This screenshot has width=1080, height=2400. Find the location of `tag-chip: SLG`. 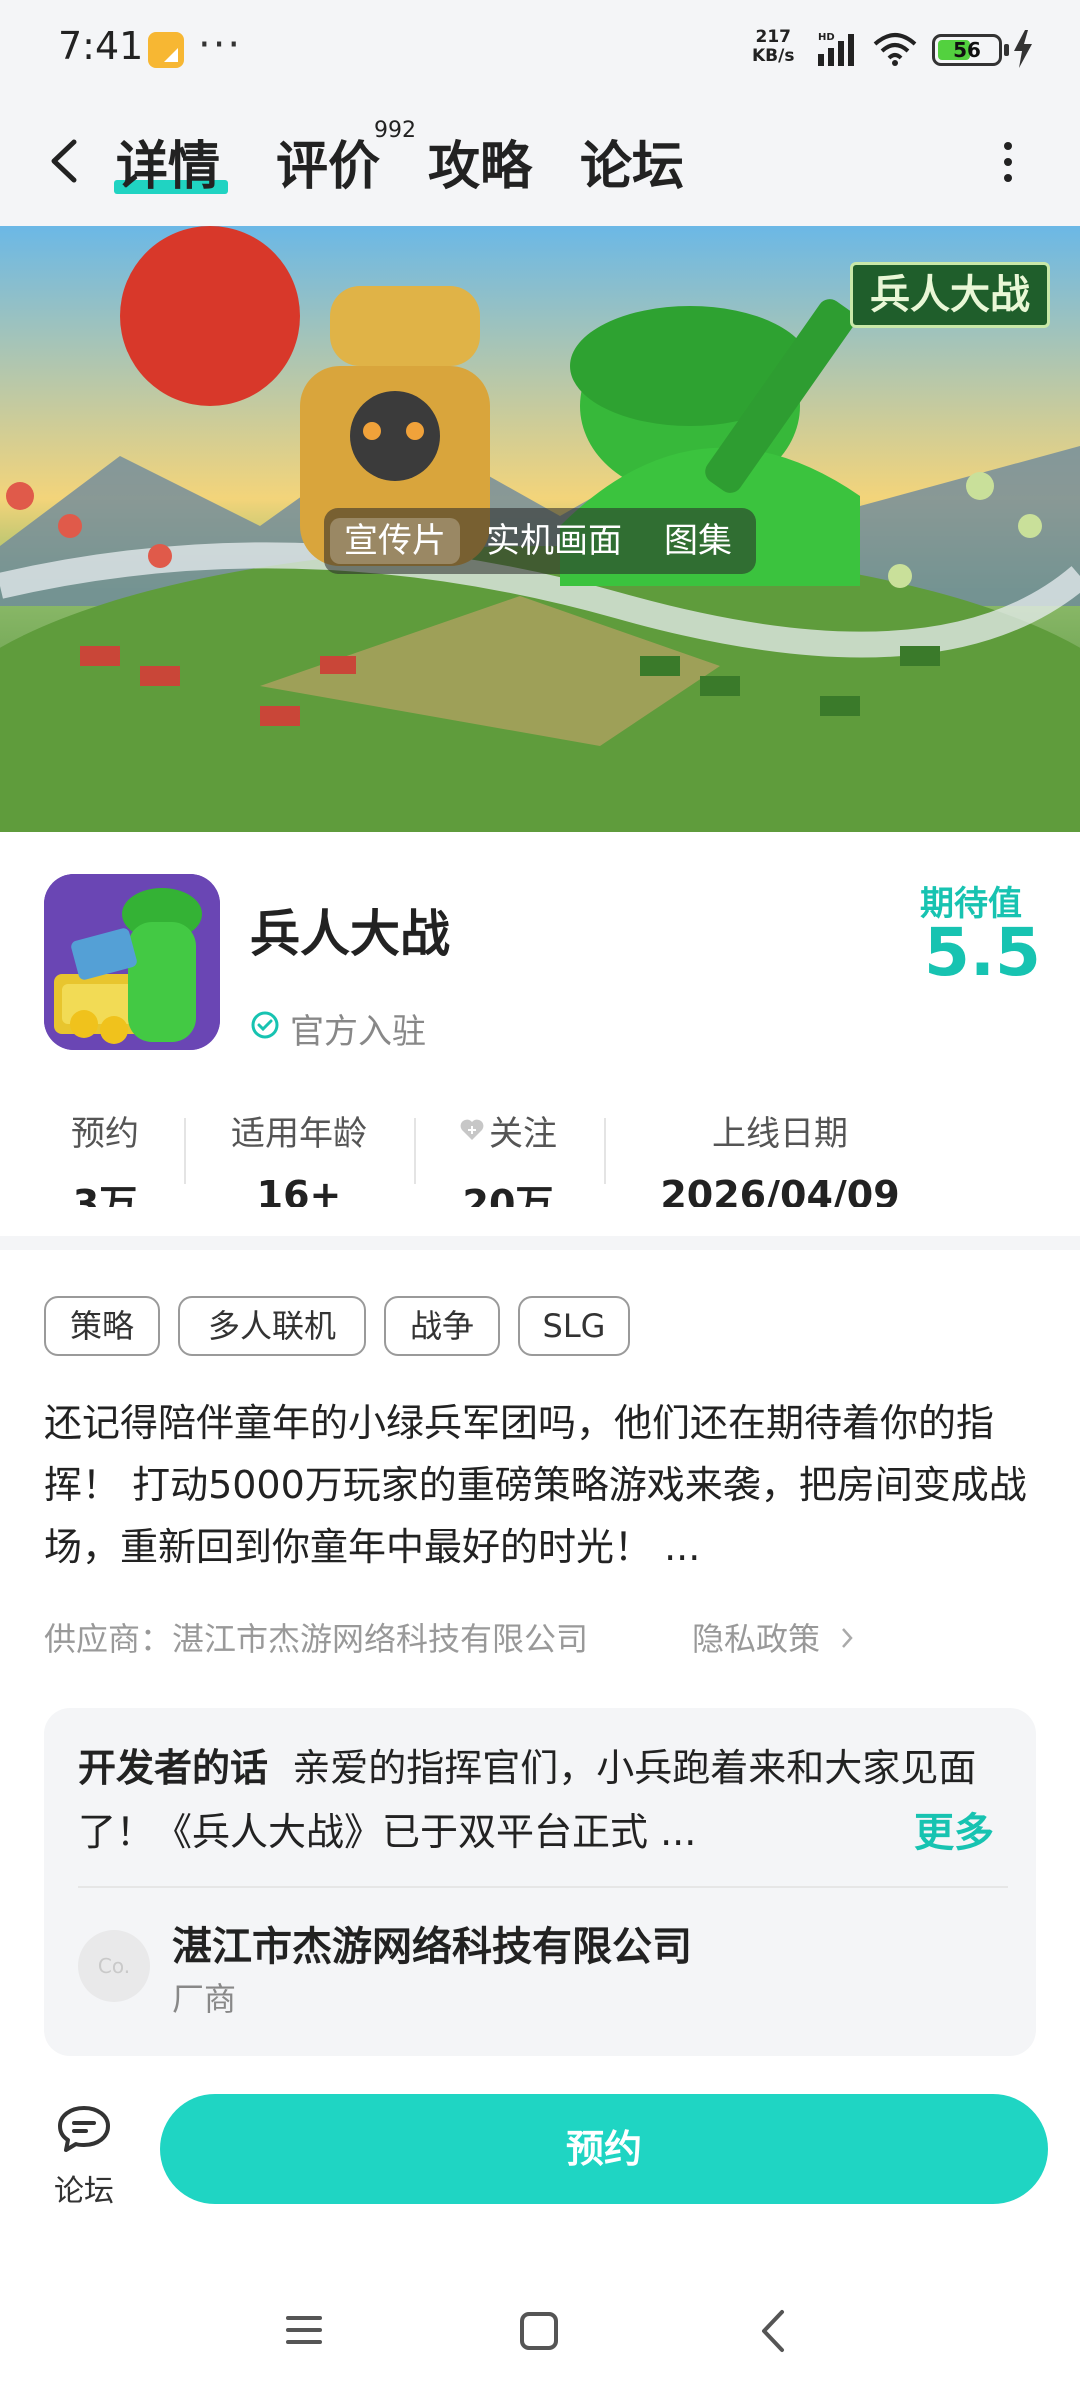

tag-chip: SLG is located at coordinates (574, 1326).